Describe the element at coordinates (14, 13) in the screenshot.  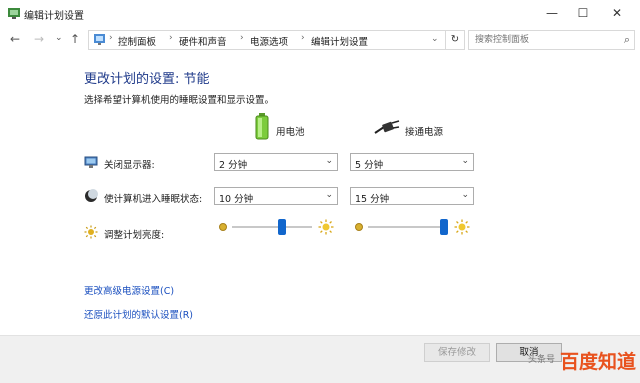
I see `power-options-icon` at that location.